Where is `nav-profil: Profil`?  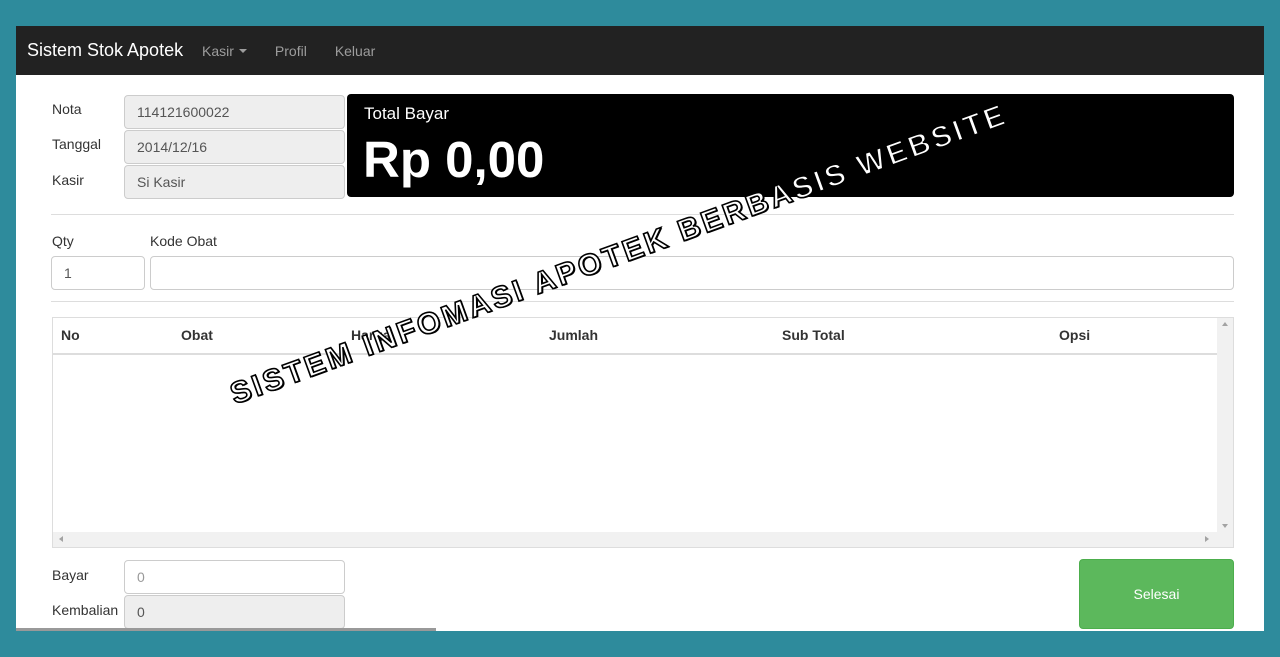
nav-profil: Profil is located at coordinates (291, 51).